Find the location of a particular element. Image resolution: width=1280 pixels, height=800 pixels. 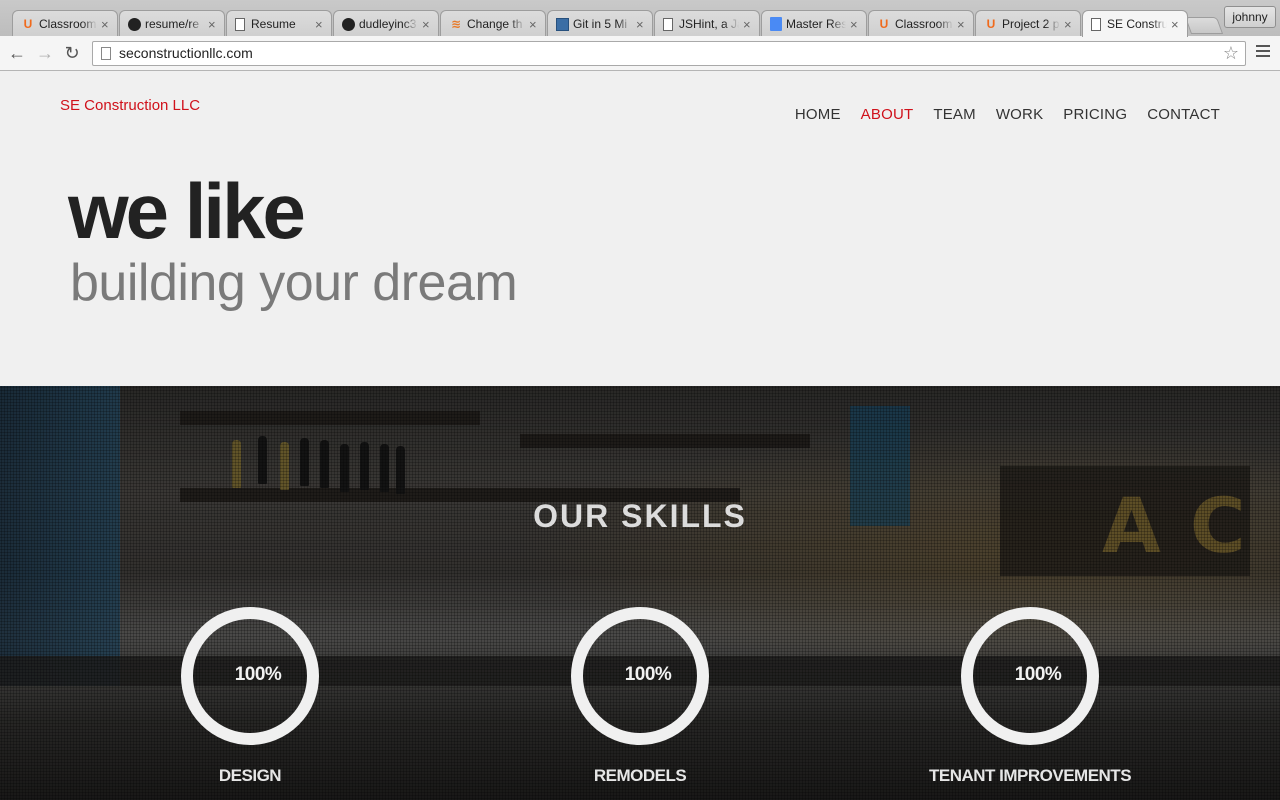

nav-contact: CONTACT is located at coordinates (1183, 114).